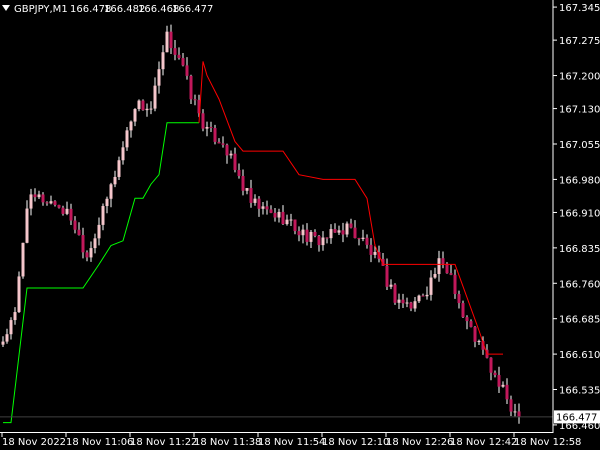  Describe the element at coordinates (291, 442) in the screenshot. I see `time-tick-label: 18 Nov 11:54` at that location.